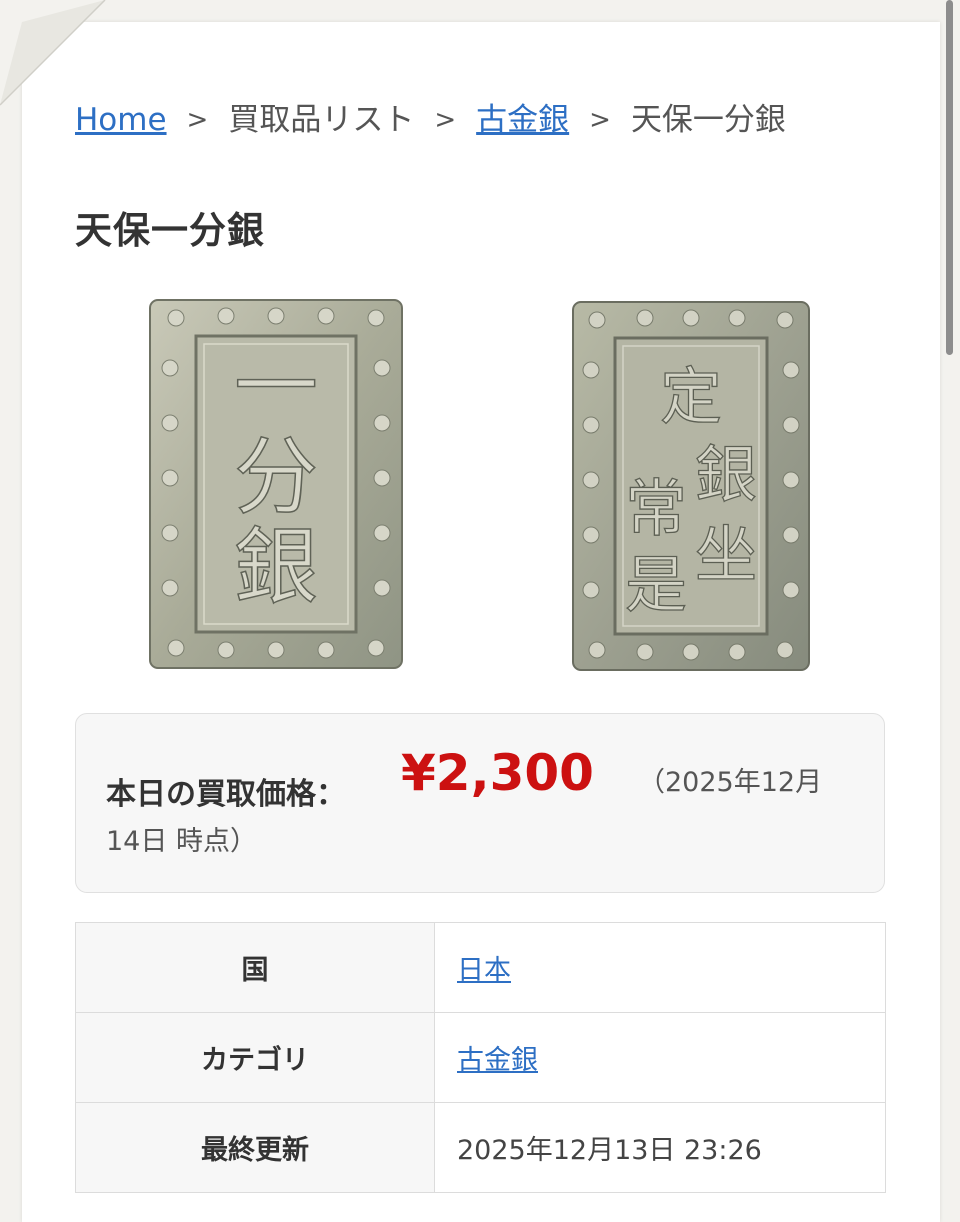  What do you see at coordinates (730, 782) in the screenshot?
I see `price-as-of-date: （2025年12月` at bounding box center [730, 782].